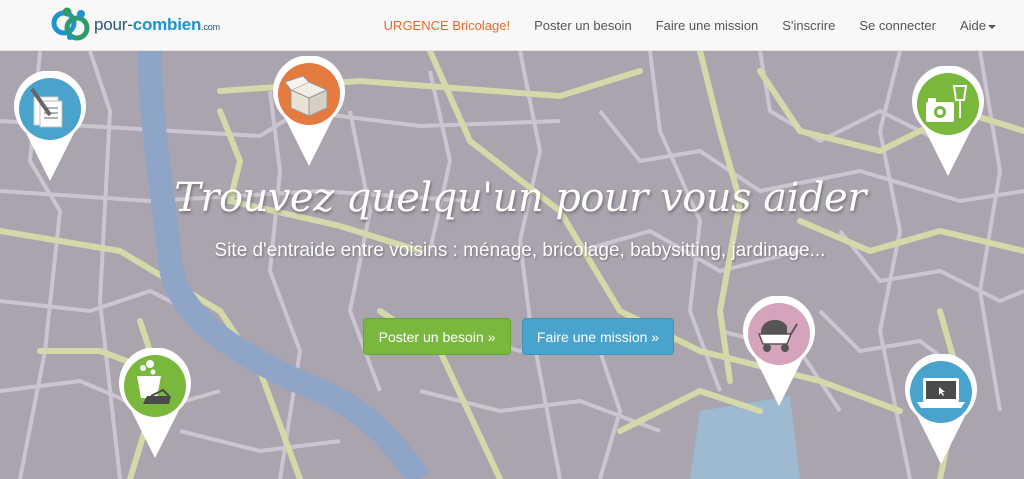 The width and height of the screenshot is (1024, 479). I want to click on nav-aide-dropdown: Aide, so click(986, 25).